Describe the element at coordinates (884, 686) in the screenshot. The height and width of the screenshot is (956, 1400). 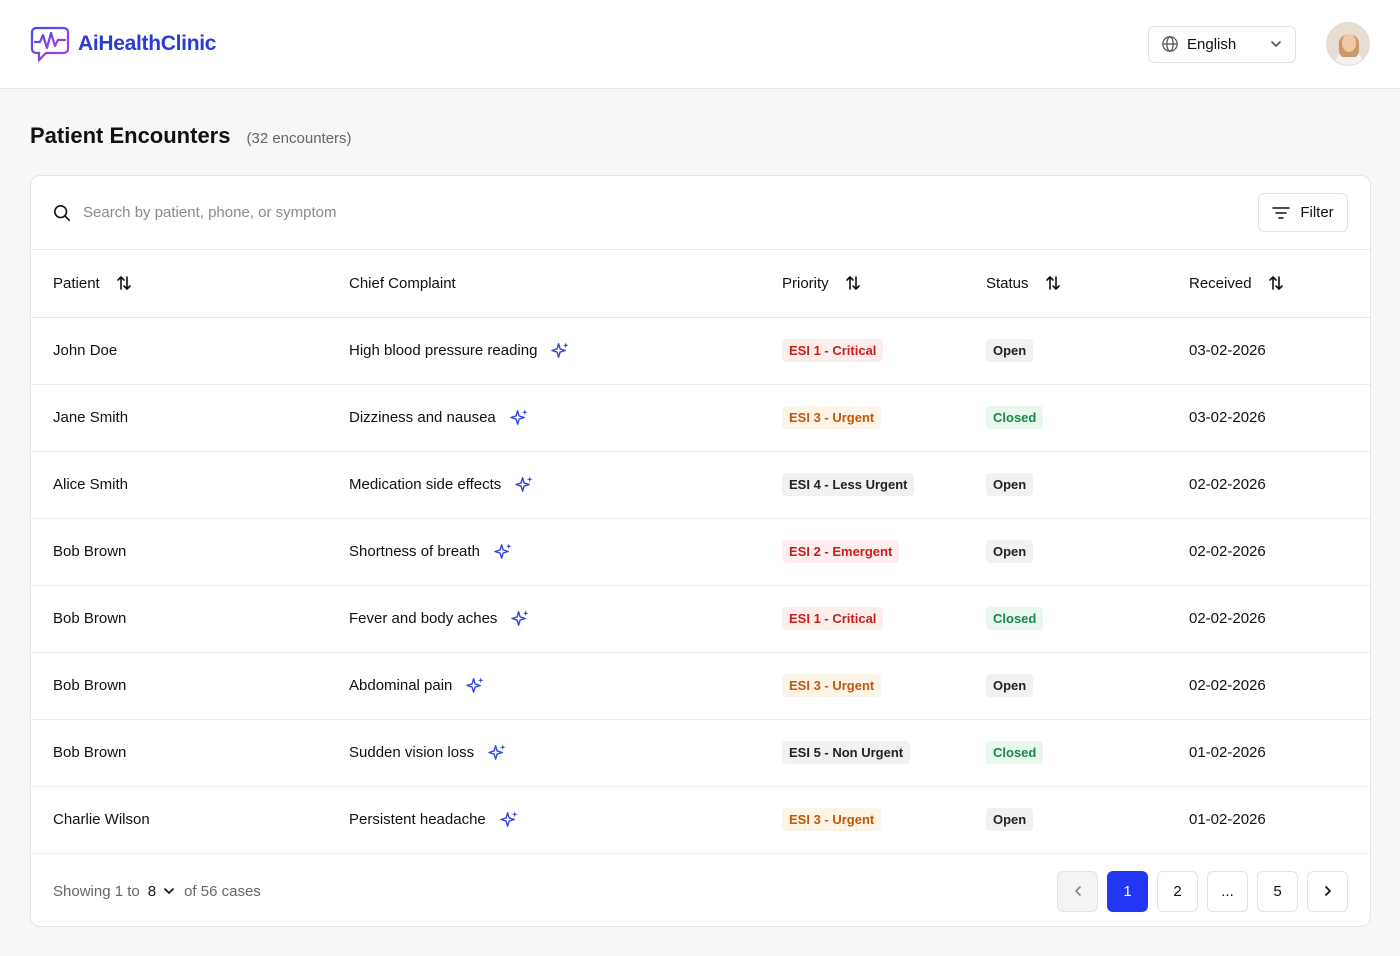
I see `priority-cell: ESI 3 - Urgent` at that location.